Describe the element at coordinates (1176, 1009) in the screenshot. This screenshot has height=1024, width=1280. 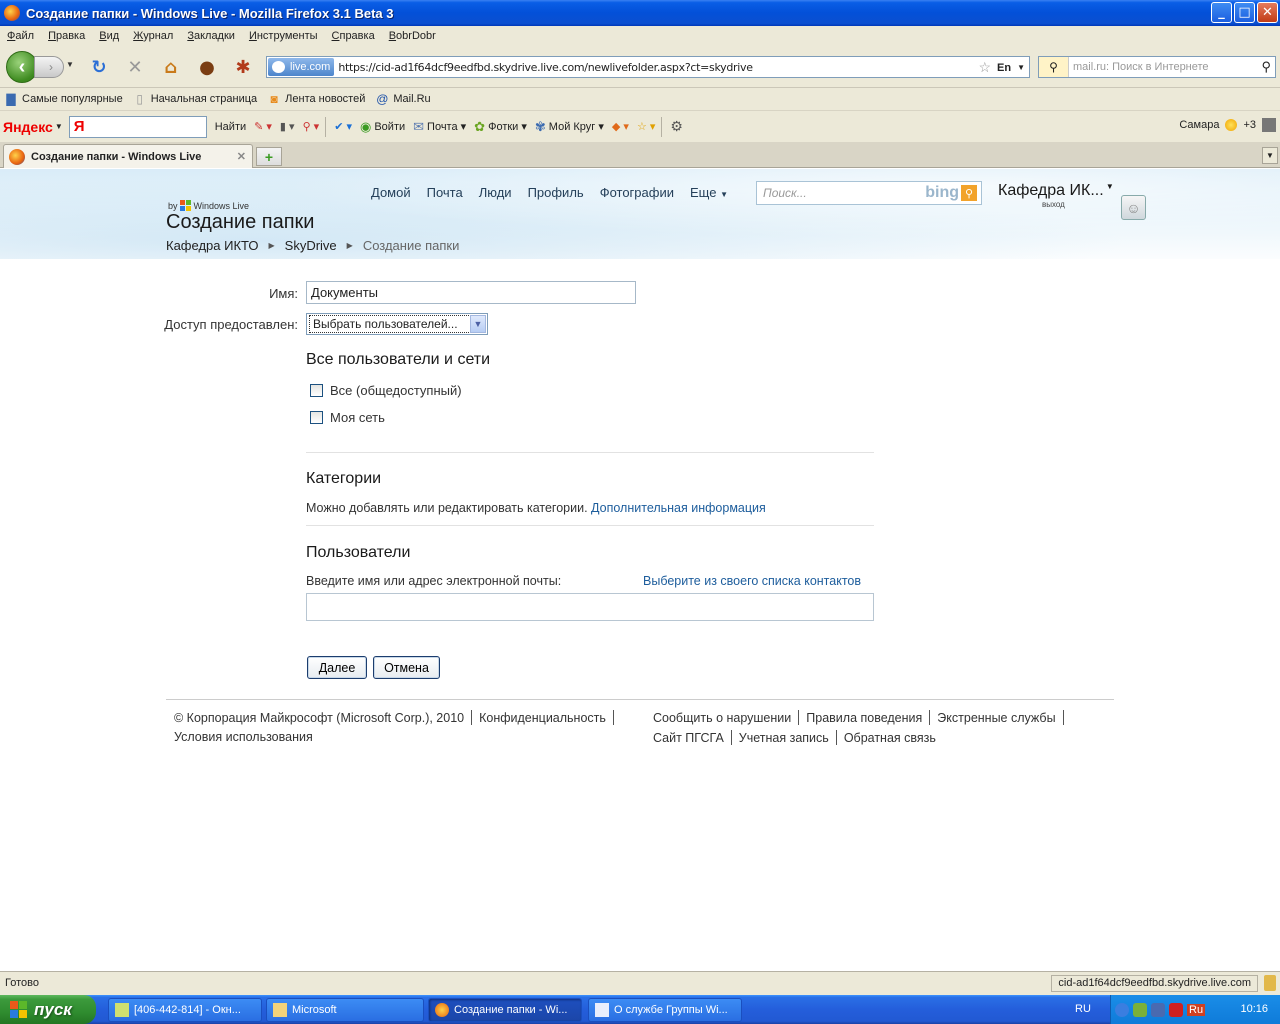
I see `tray-antivirus-icon` at that location.